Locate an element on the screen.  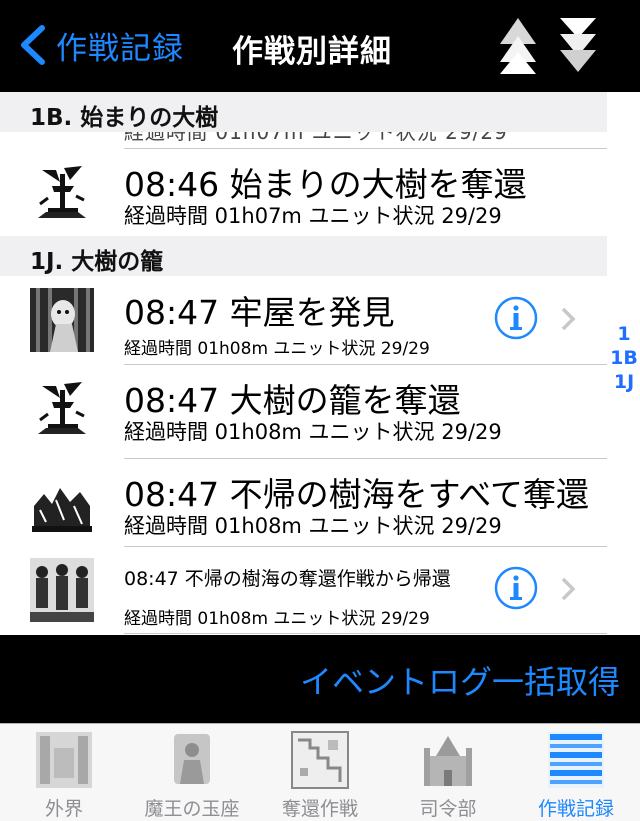
navigation-bar: 作戦記録 作戦別詳細 is located at coordinates (320, 46).